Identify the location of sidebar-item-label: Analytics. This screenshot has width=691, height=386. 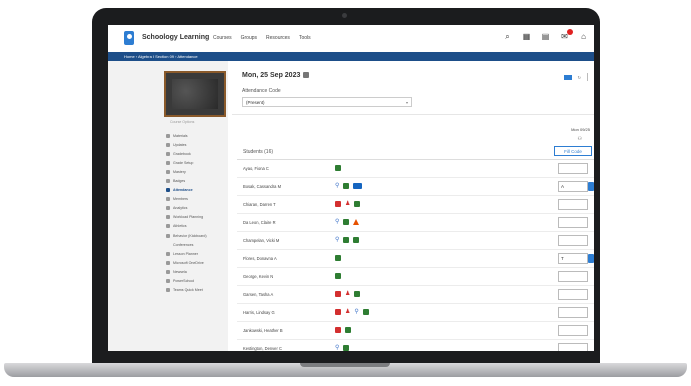
(180, 208).